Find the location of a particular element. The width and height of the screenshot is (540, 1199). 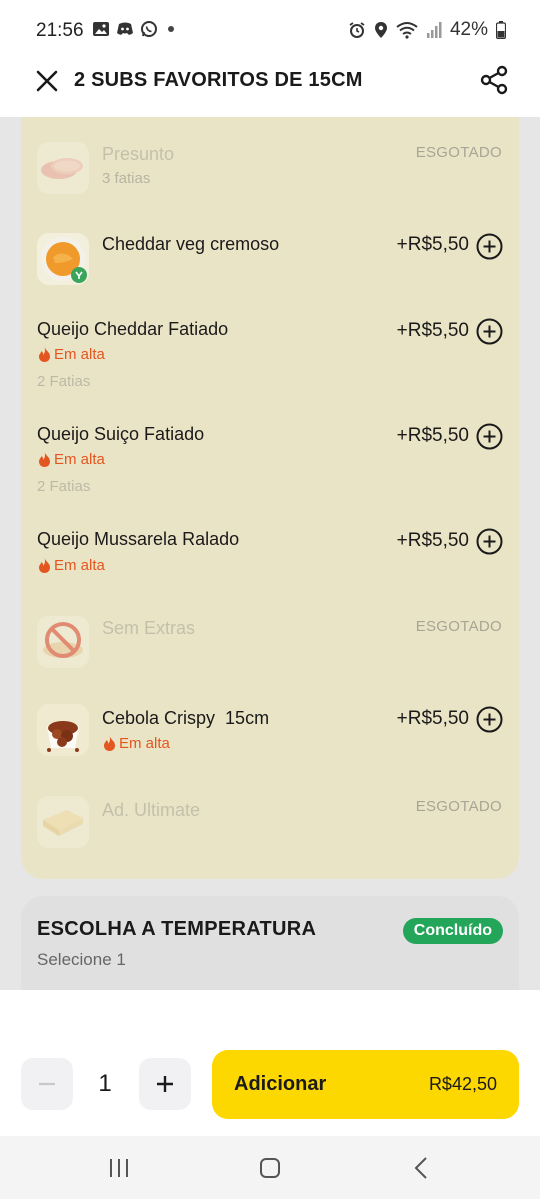

battery-percent: 42% is located at coordinates (468, 29).